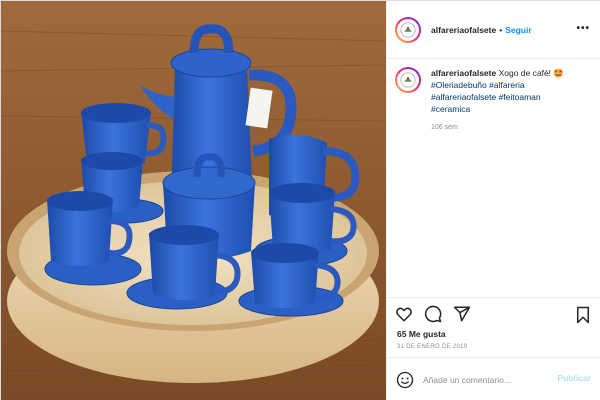 Image resolution: width=600 pixels, height=400 pixels. What do you see at coordinates (463, 30) in the screenshot?
I see `author-username: alfareriaofalsete` at bounding box center [463, 30].